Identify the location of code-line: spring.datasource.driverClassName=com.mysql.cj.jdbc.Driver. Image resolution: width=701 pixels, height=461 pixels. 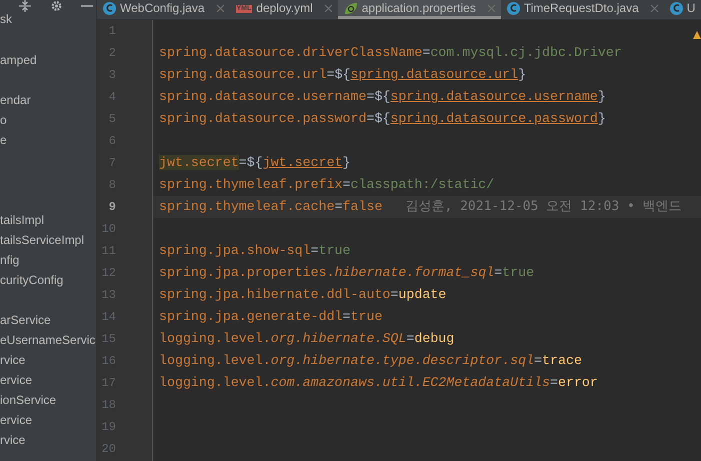
(390, 53).